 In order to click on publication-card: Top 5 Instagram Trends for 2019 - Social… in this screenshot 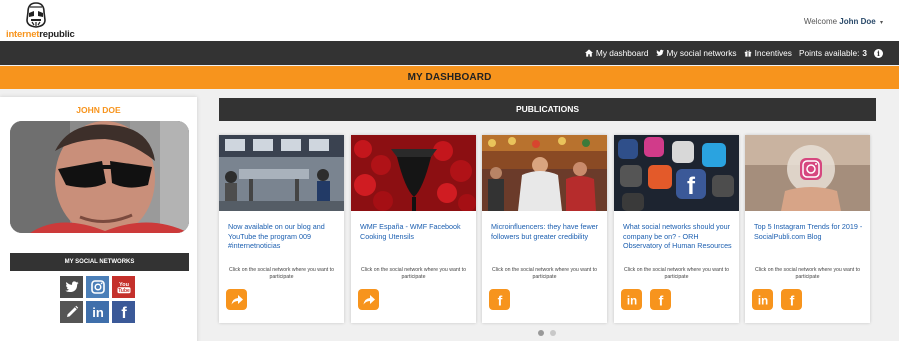, I will do `click(807, 229)`.